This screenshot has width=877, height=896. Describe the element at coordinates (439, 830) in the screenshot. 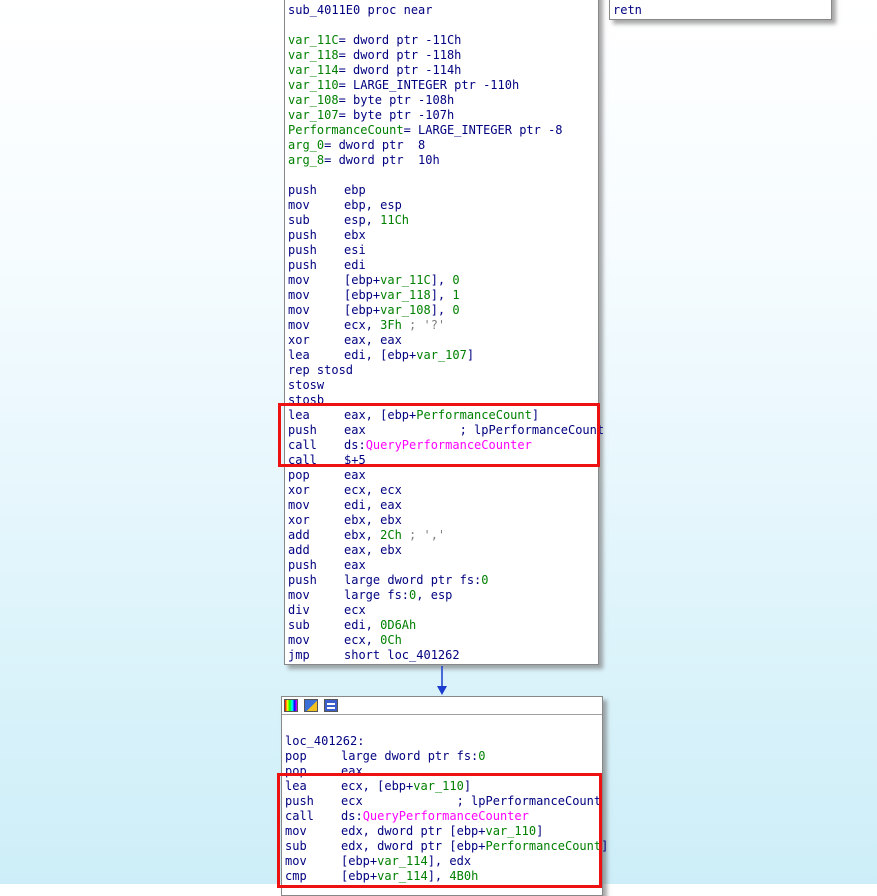

I see `highlight-second-query-performance-counter` at that location.